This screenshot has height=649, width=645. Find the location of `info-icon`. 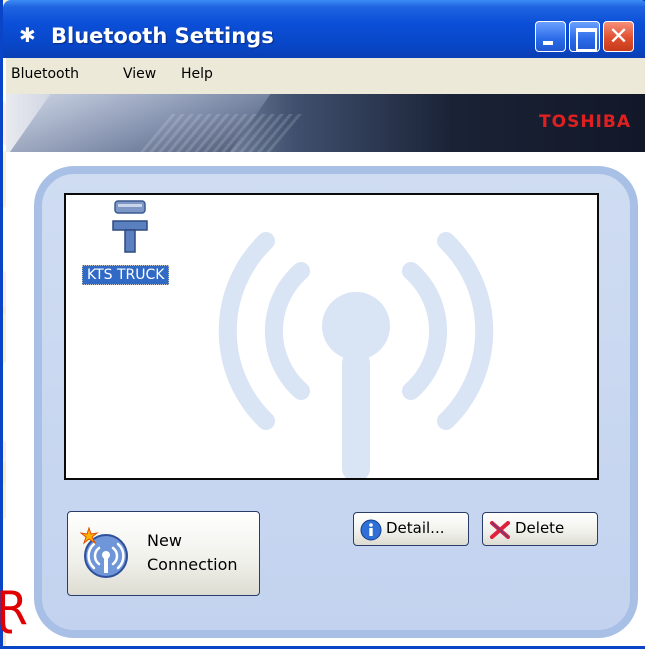

info-icon is located at coordinates (371, 530).